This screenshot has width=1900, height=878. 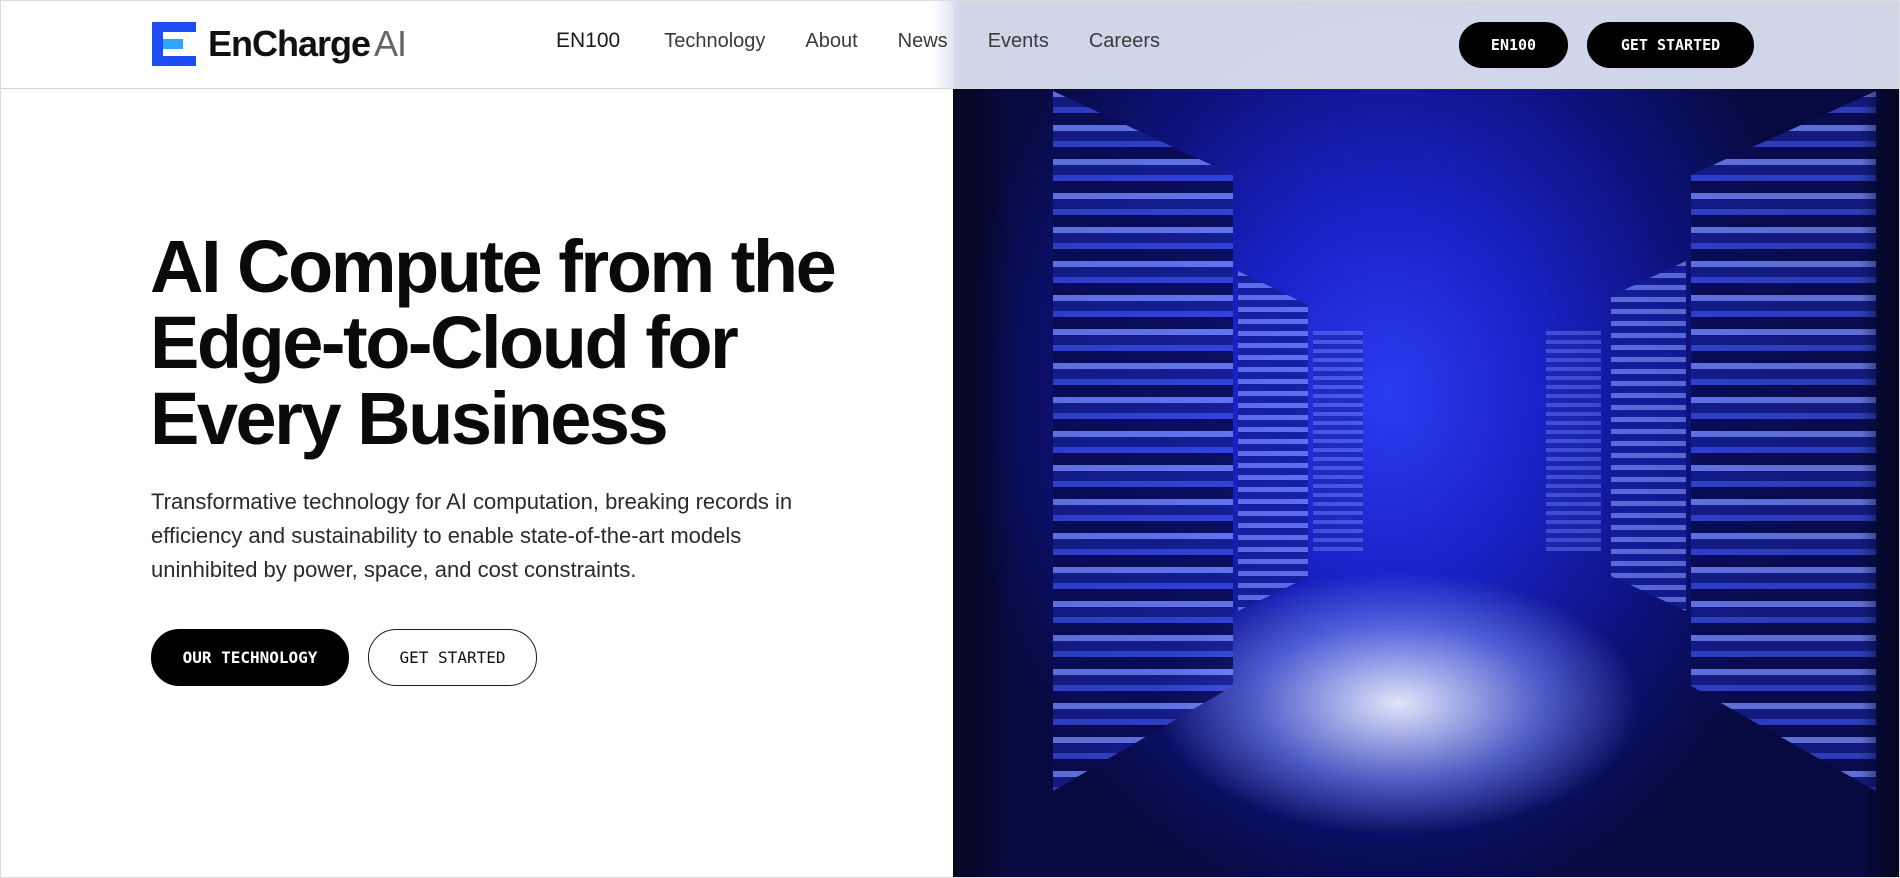 I want to click on nav-item-en100: EN100, so click(x=588, y=41).